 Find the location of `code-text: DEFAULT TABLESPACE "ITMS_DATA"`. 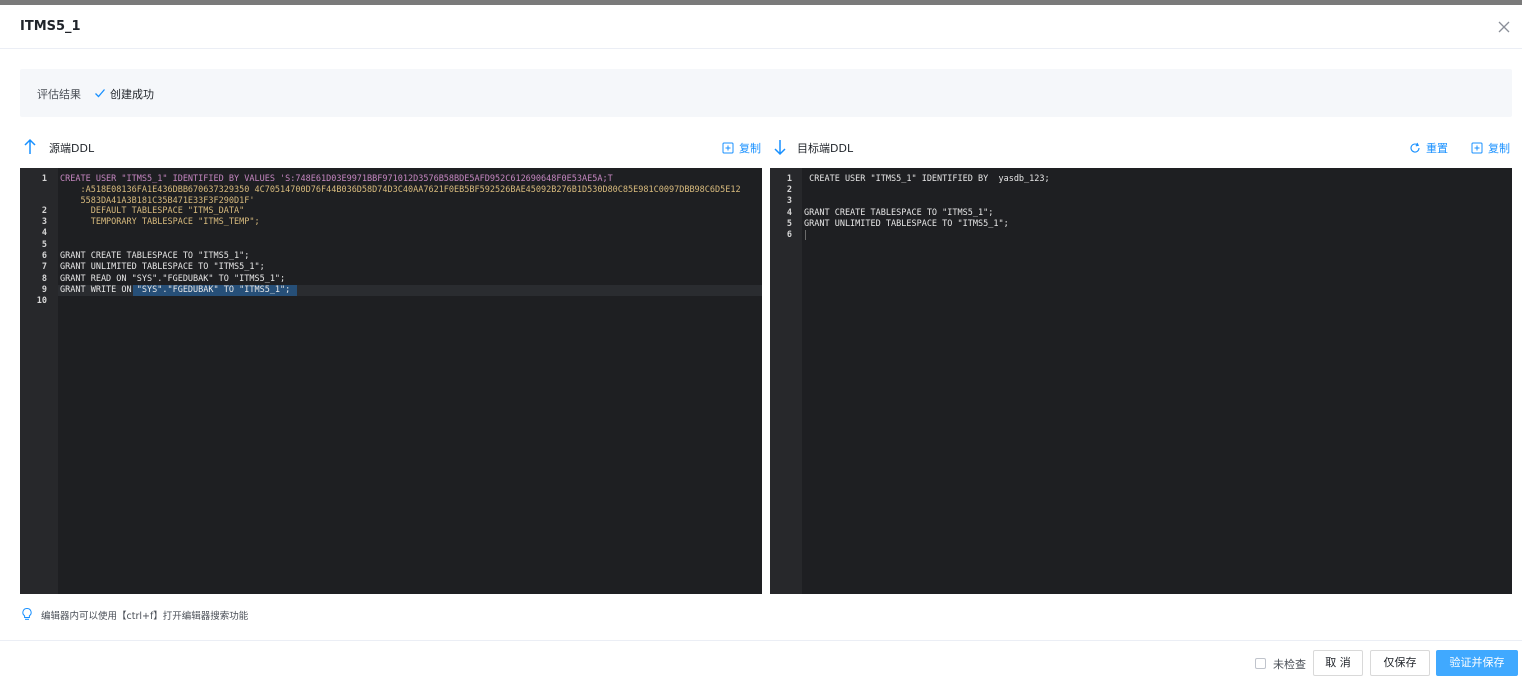

code-text: DEFAULT TABLESPACE "ITMS_DATA" is located at coordinates (152, 211).